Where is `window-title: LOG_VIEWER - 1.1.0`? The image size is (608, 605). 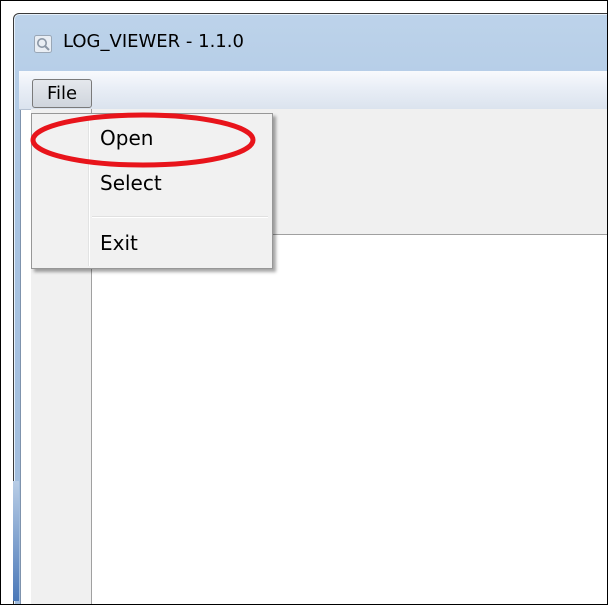 window-title: LOG_VIEWER - 1.1.0 is located at coordinates (153, 41).